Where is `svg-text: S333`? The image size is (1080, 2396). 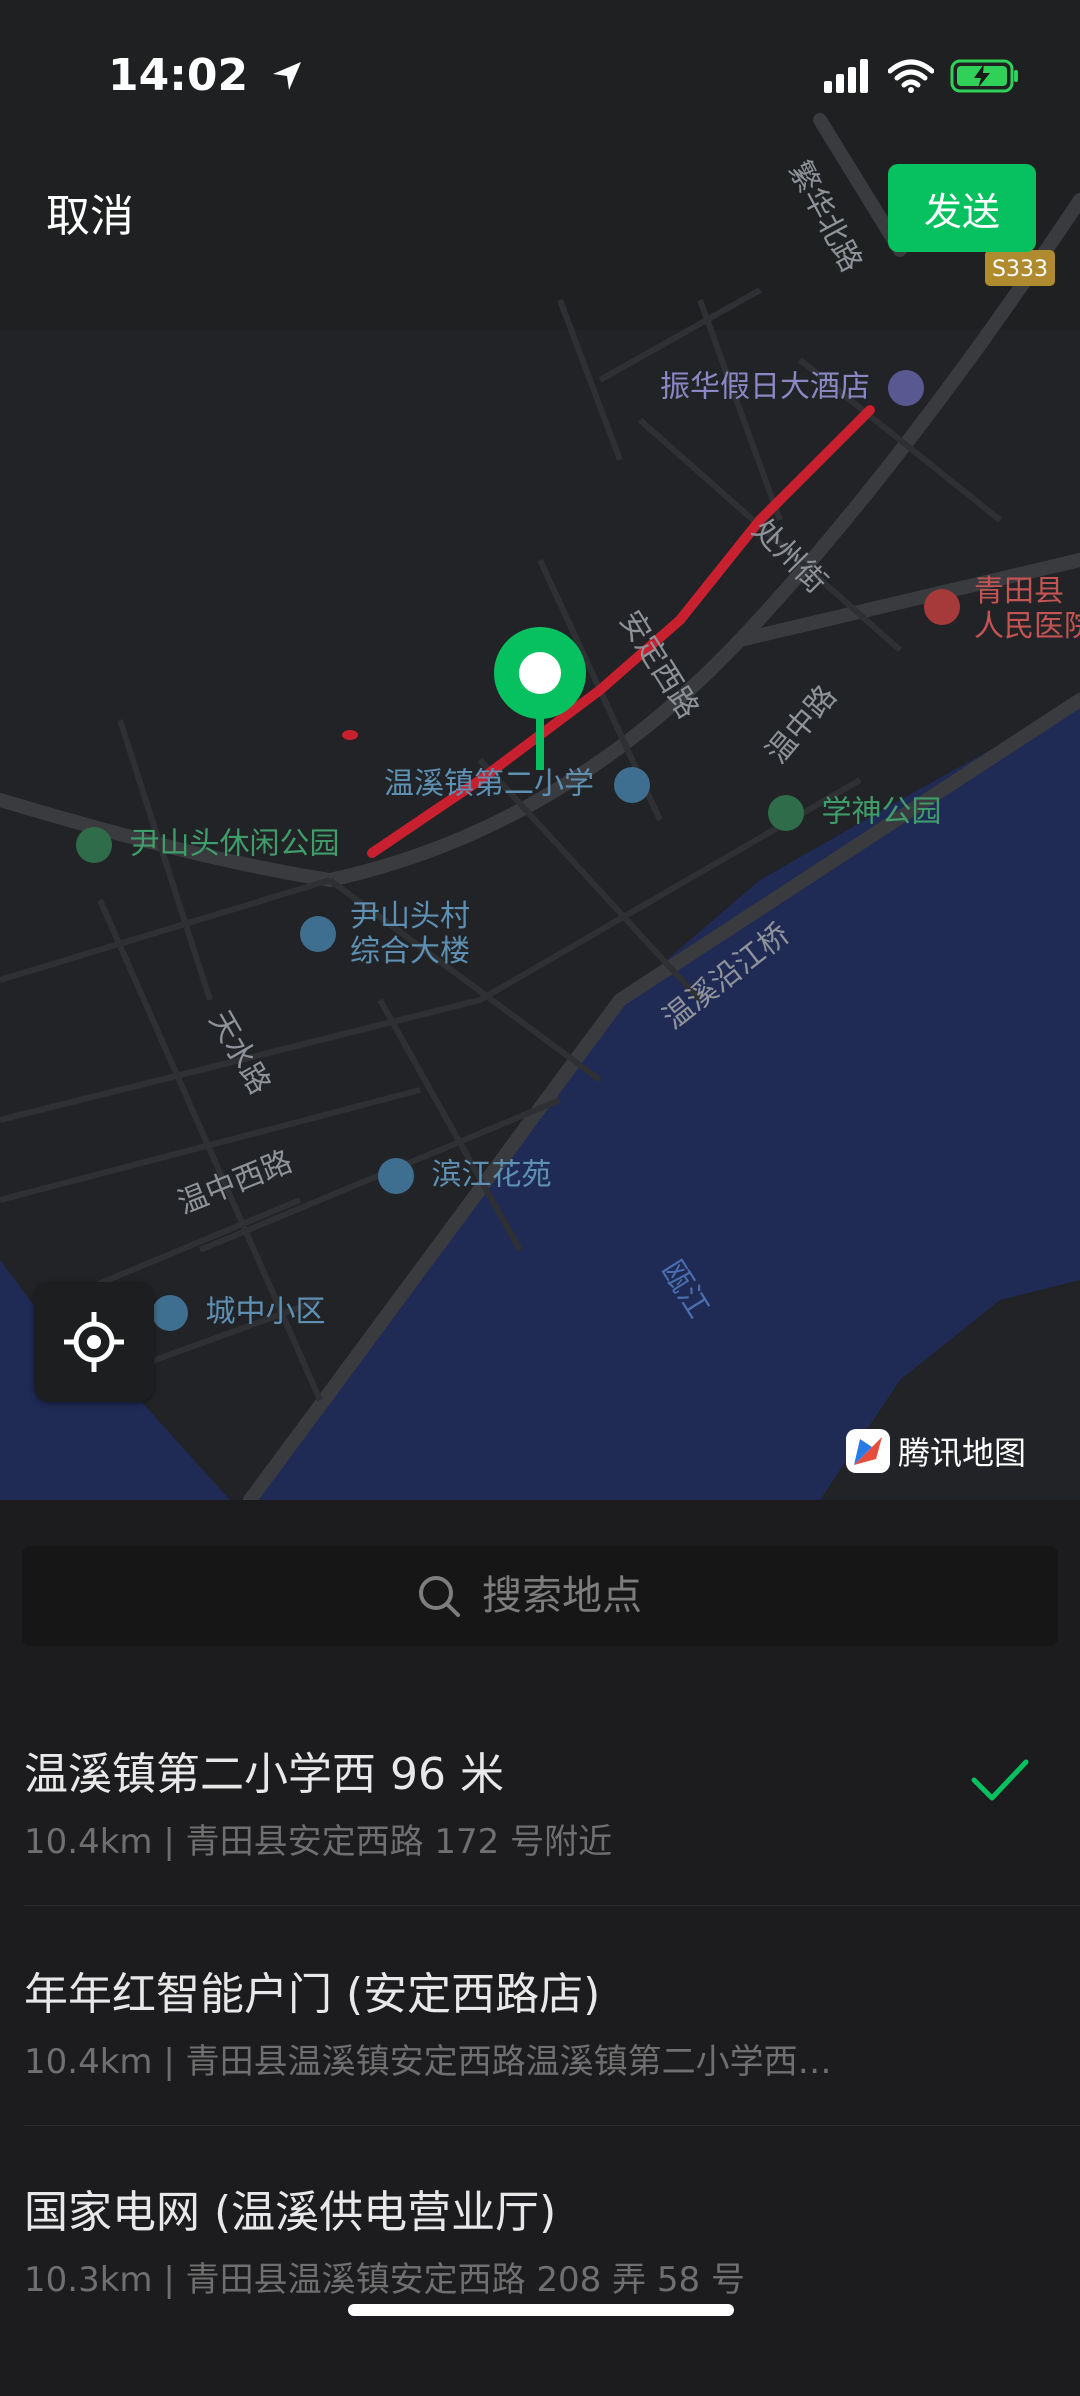 svg-text: S333 is located at coordinates (1020, 269).